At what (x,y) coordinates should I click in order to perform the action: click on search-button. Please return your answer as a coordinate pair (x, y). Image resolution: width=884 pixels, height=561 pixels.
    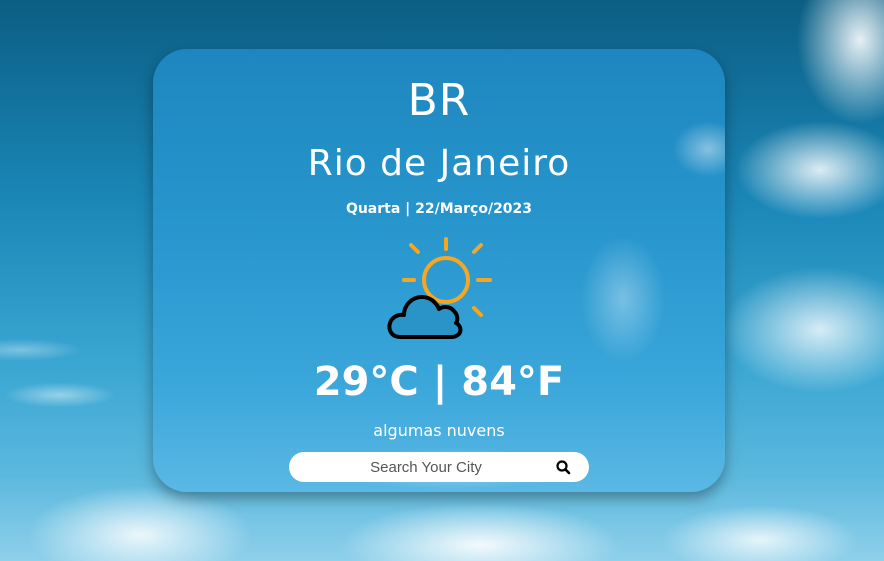
    Looking at the image, I should click on (564, 467).